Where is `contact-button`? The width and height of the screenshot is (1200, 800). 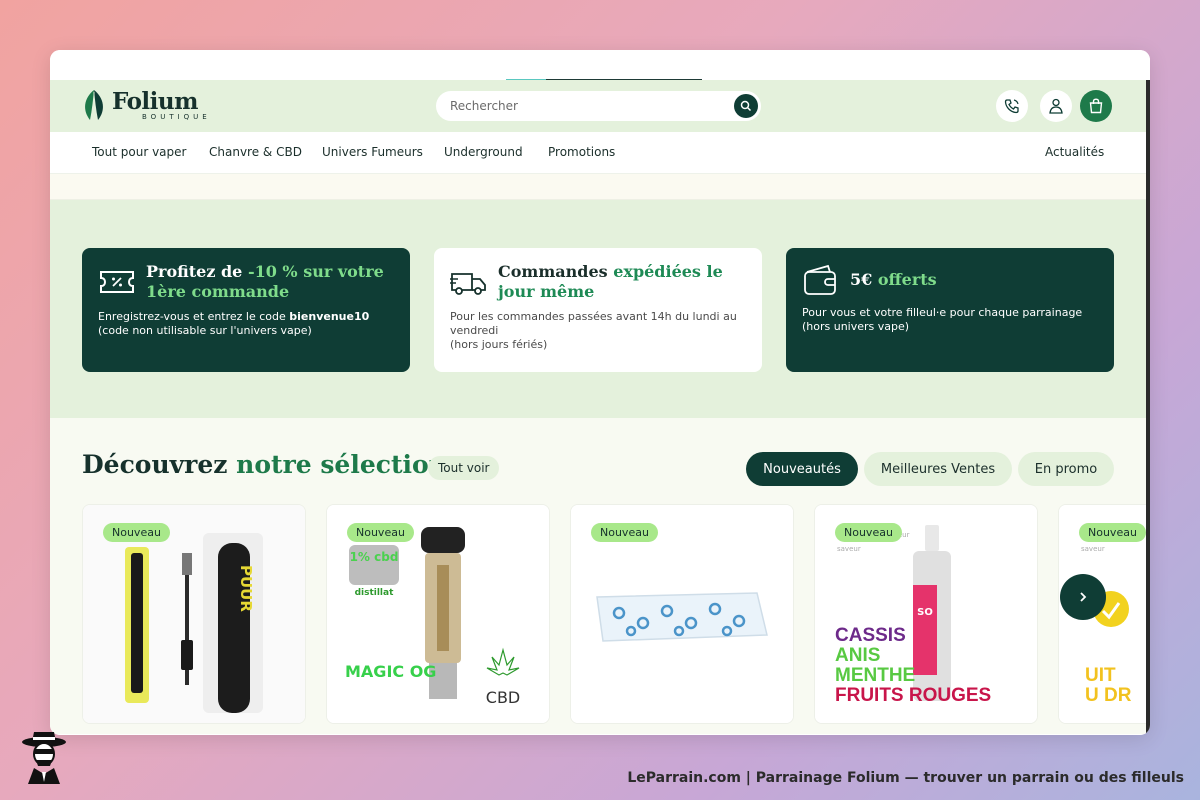 contact-button is located at coordinates (1012, 106).